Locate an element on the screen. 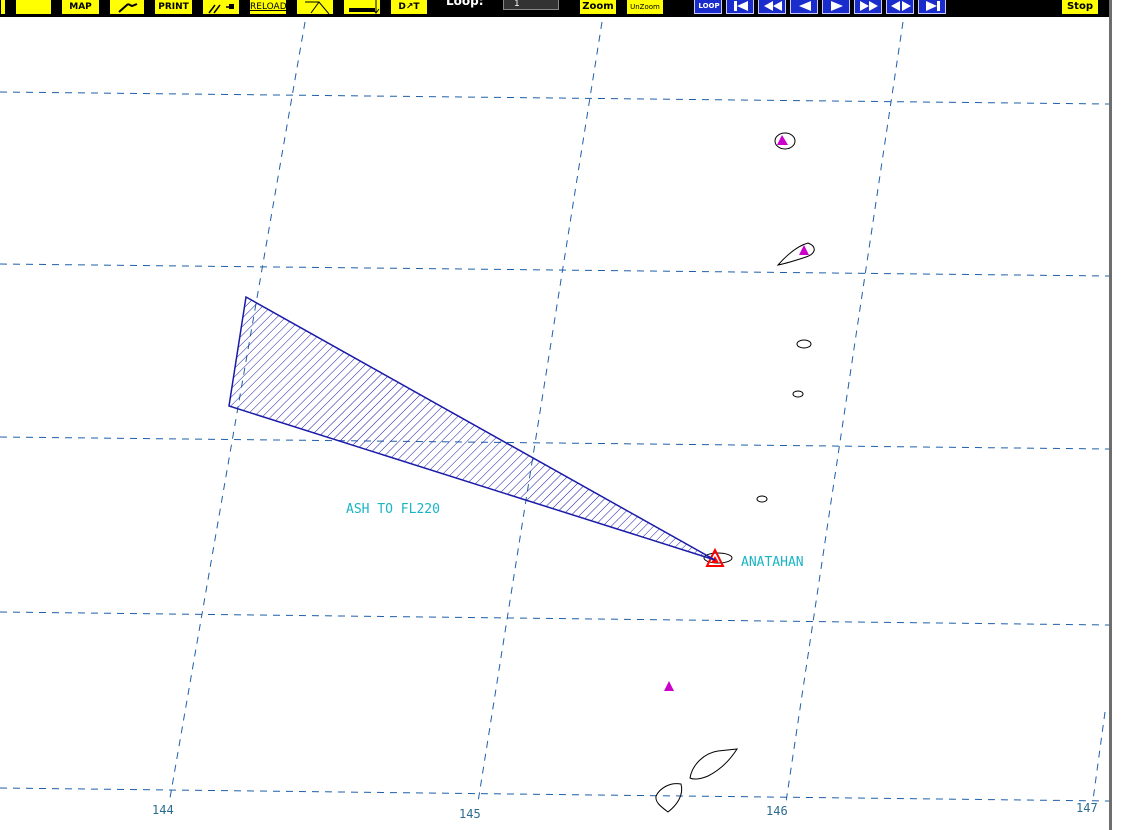 The image size is (1135, 830). pen-tool-button is located at coordinates (127, 7).